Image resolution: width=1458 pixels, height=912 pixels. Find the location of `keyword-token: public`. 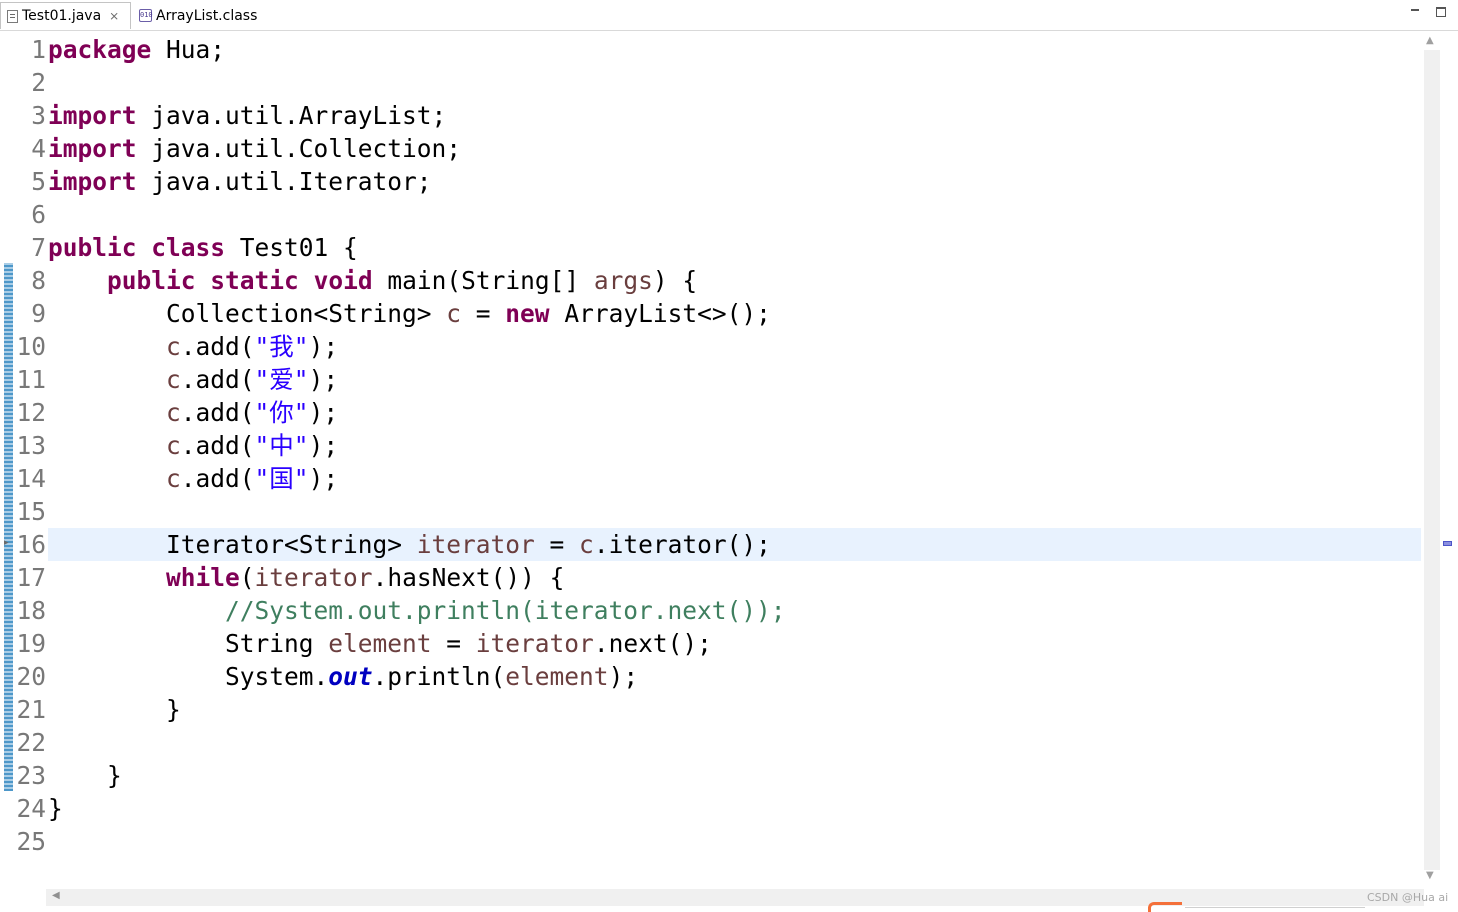

keyword-token: public is located at coordinates (151, 280).